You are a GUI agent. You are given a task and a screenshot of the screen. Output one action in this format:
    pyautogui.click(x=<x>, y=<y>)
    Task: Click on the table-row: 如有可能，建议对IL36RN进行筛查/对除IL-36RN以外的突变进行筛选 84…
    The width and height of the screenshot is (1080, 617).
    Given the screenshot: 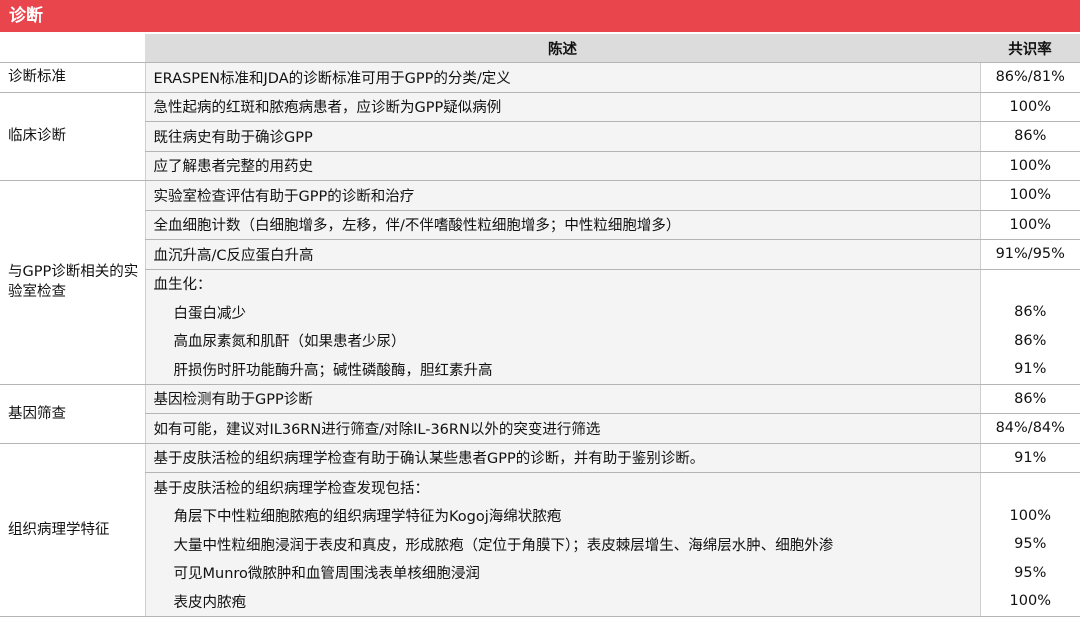 What is the action you would take?
    pyautogui.click(x=540, y=428)
    